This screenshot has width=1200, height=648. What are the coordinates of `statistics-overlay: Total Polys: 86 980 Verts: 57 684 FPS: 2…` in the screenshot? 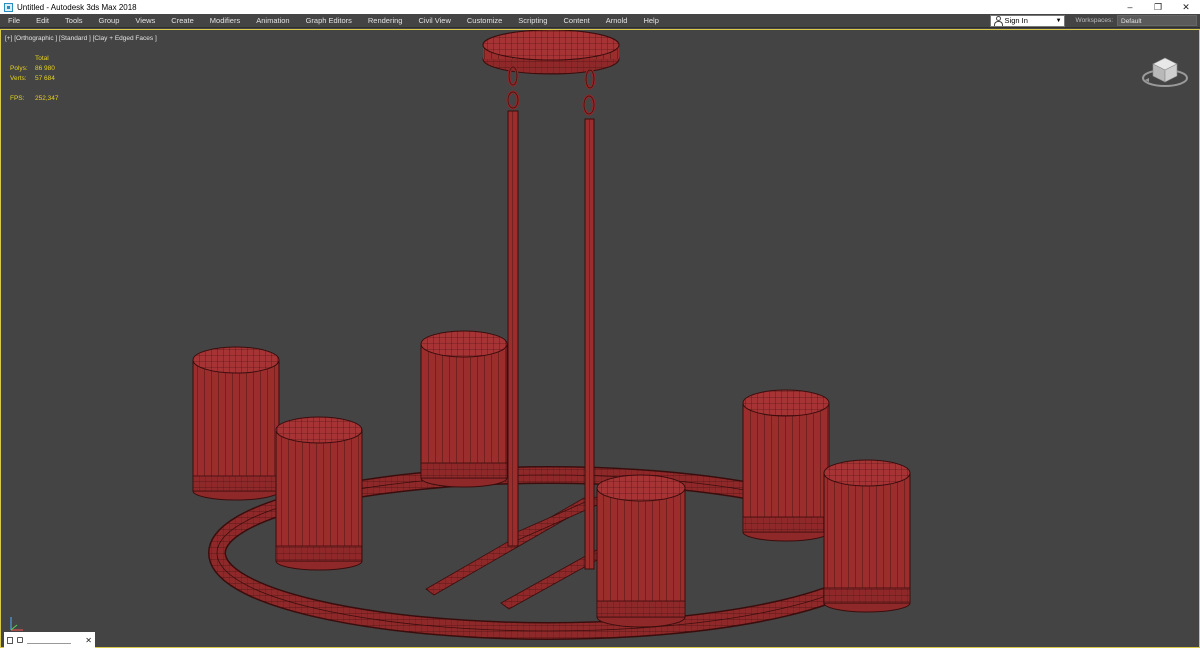 It's located at (34, 79).